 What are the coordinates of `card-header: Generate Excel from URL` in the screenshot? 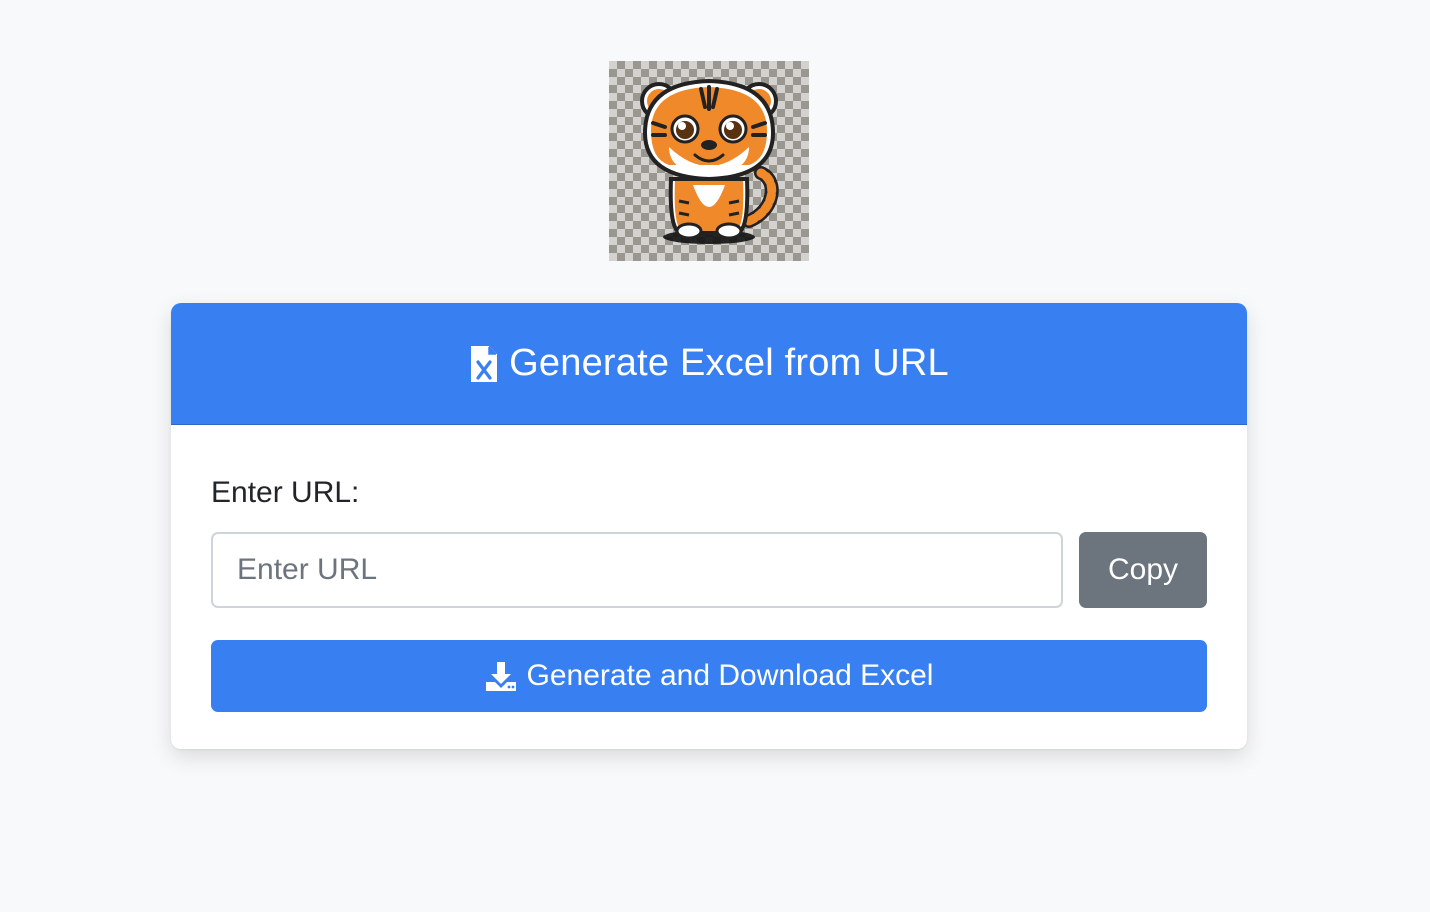 It's located at (709, 364).